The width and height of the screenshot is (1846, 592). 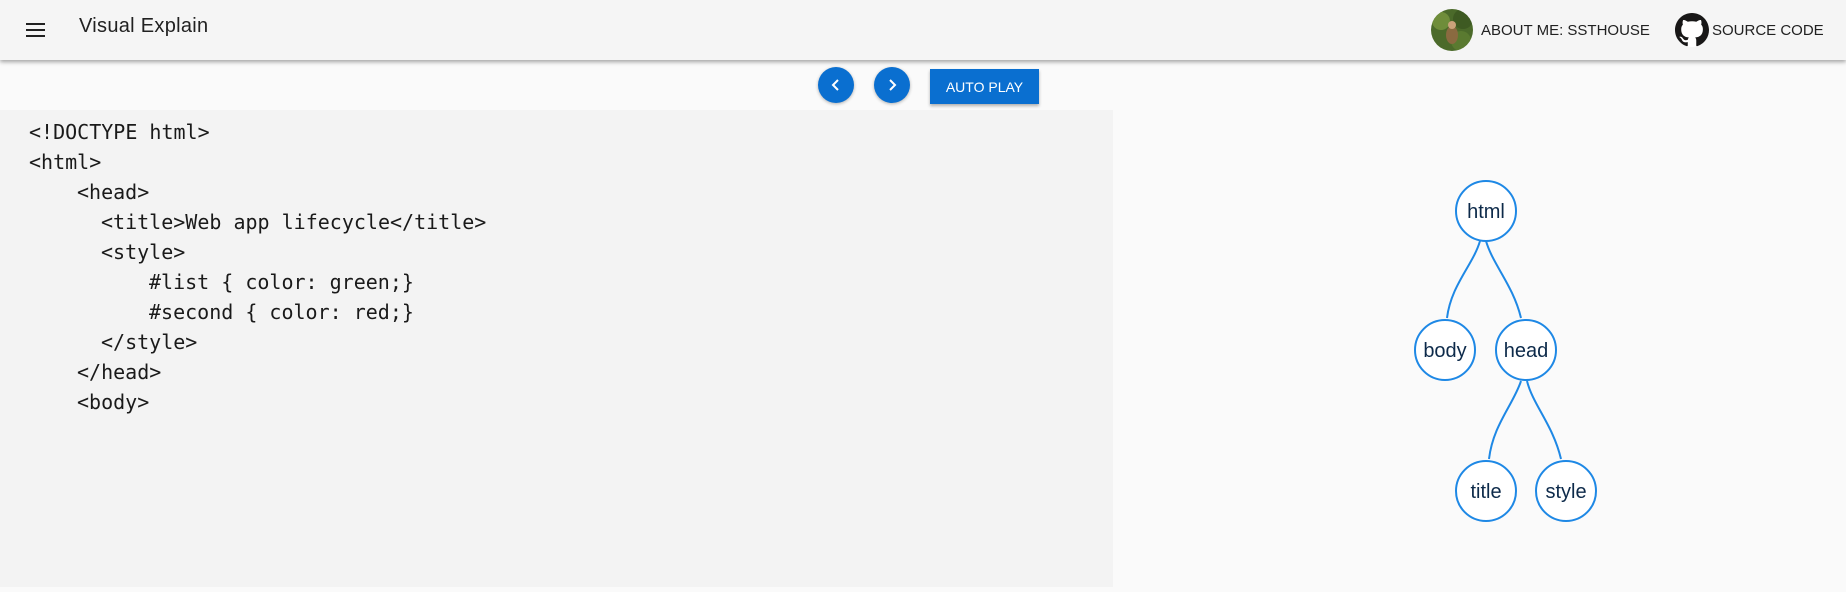 What do you see at coordinates (984, 86) in the screenshot?
I see `auto-play-button: AUTO PLAY` at bounding box center [984, 86].